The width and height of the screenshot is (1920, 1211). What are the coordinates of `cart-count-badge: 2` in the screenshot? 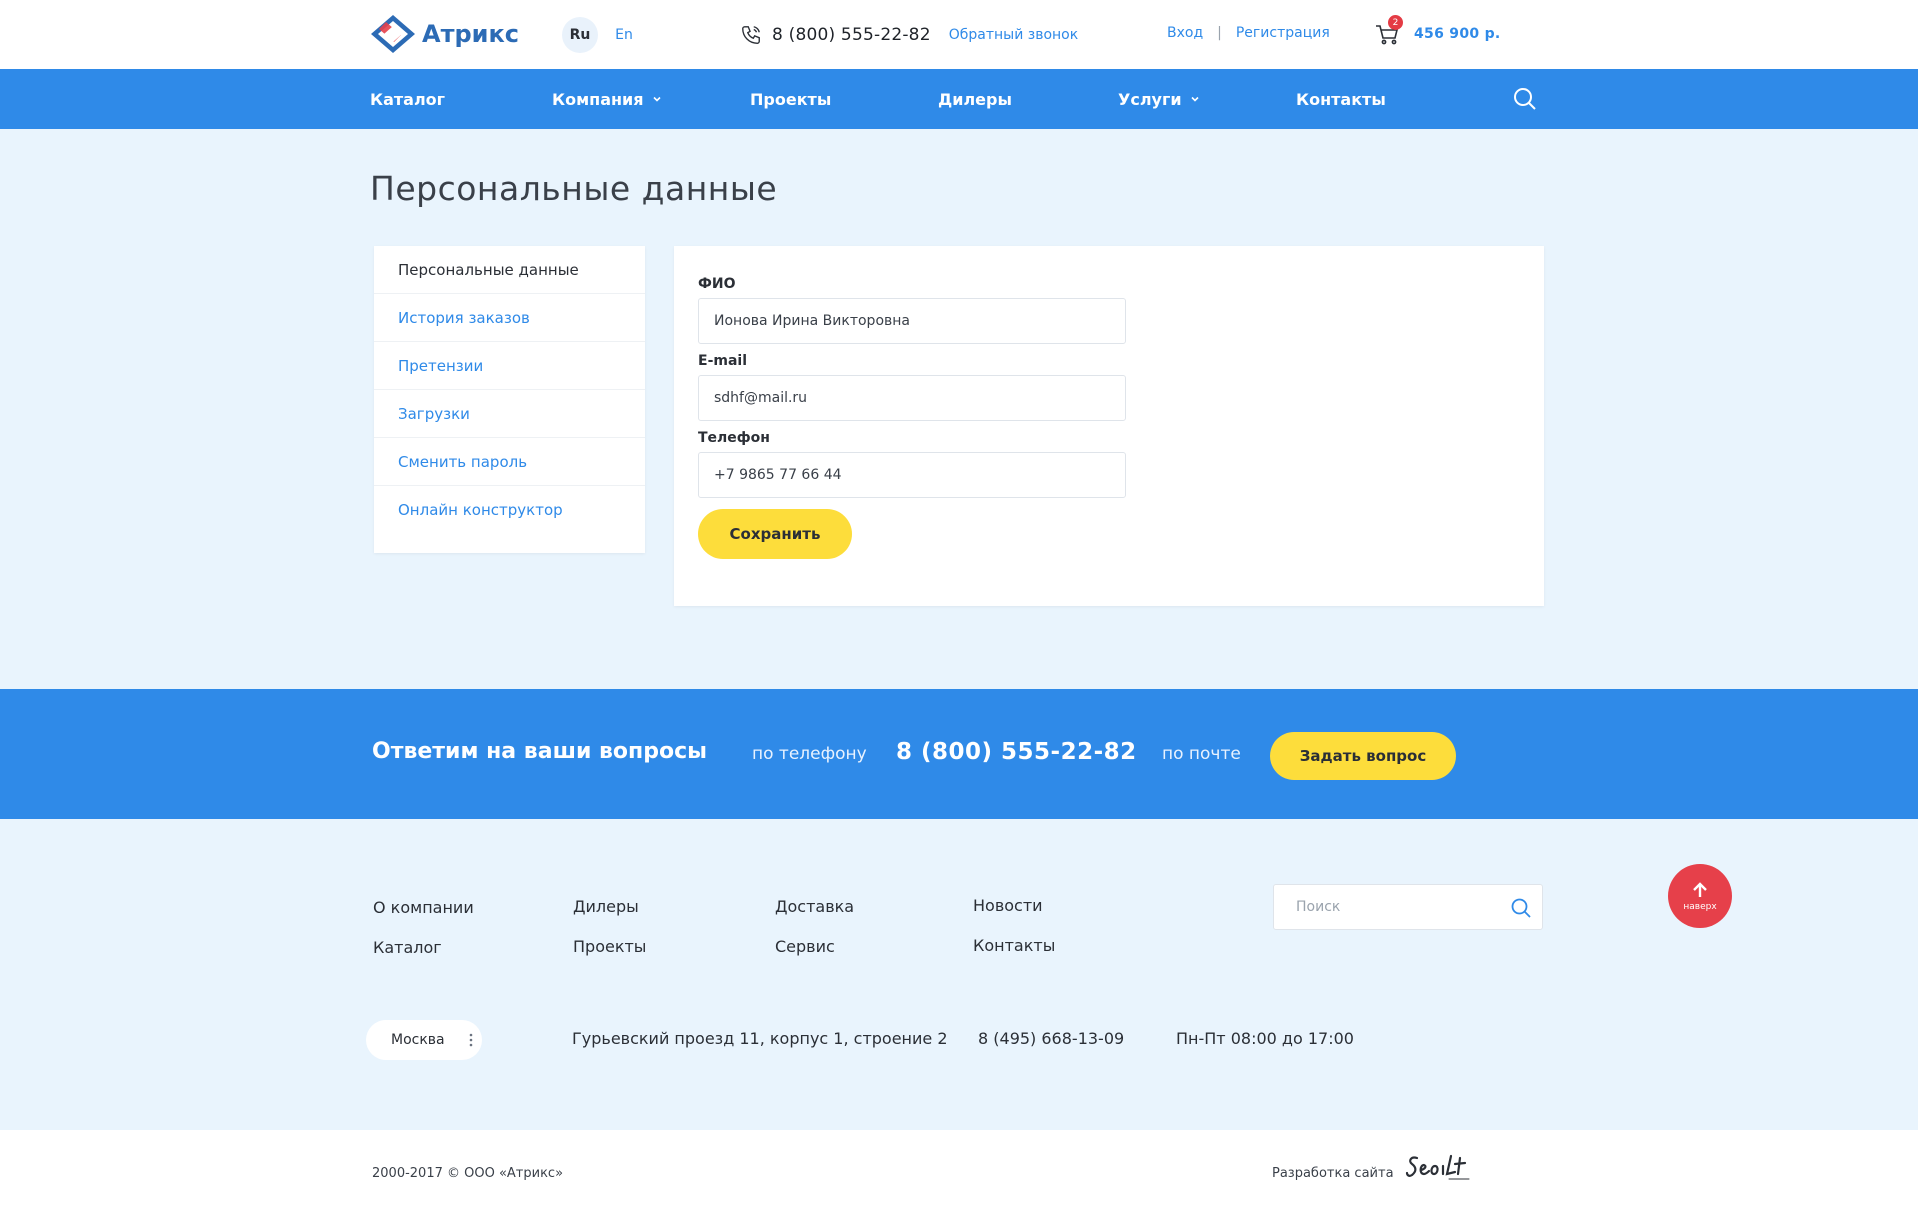 It's located at (1395, 22).